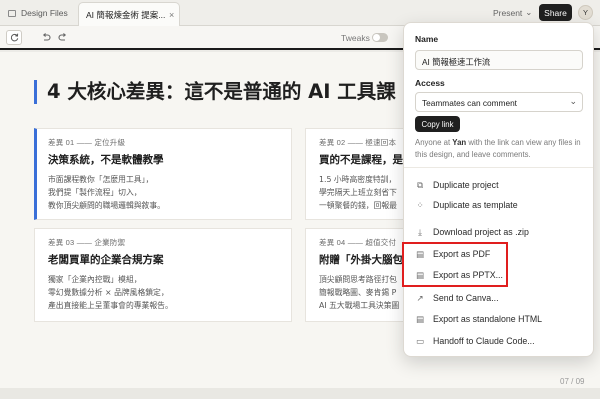 The width and height of the screenshot is (600, 399). What do you see at coordinates (110, 305) in the screenshot?
I see `card-line: 產出直接能上呈董事會的專業報告。` at bounding box center [110, 305].